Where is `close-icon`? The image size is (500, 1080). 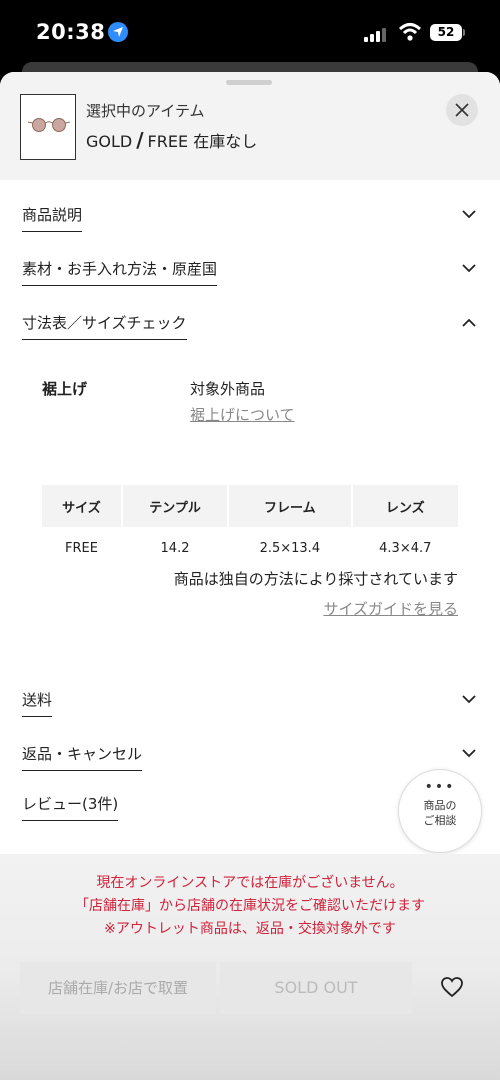
close-icon is located at coordinates (462, 110).